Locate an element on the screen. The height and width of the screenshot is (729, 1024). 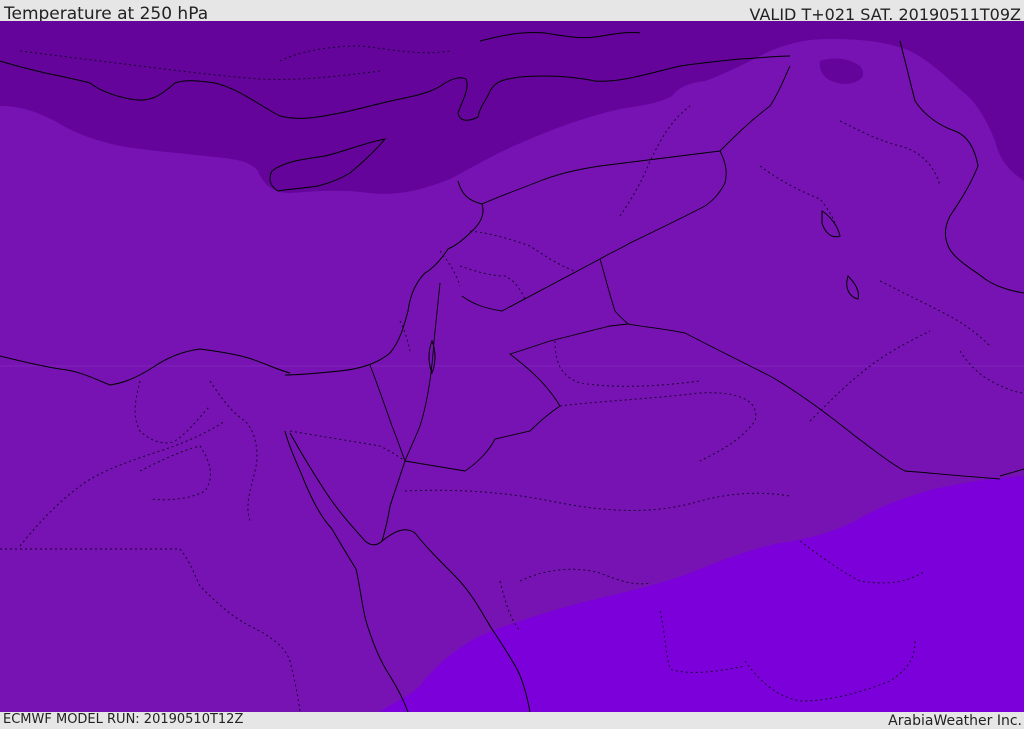
credit-label: ArabiaWeather Inc. is located at coordinates (955, 721).